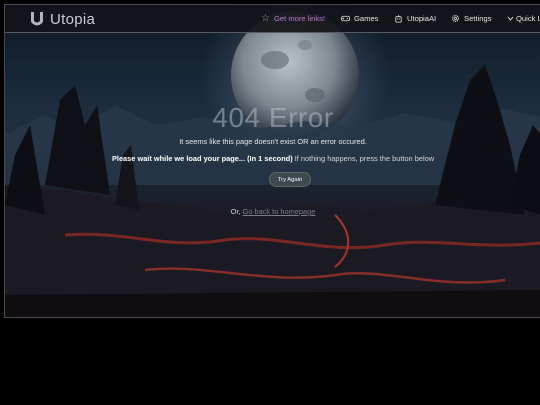 The height and width of the screenshot is (405, 540). I want to click on chevron-down-icon, so click(510, 18).